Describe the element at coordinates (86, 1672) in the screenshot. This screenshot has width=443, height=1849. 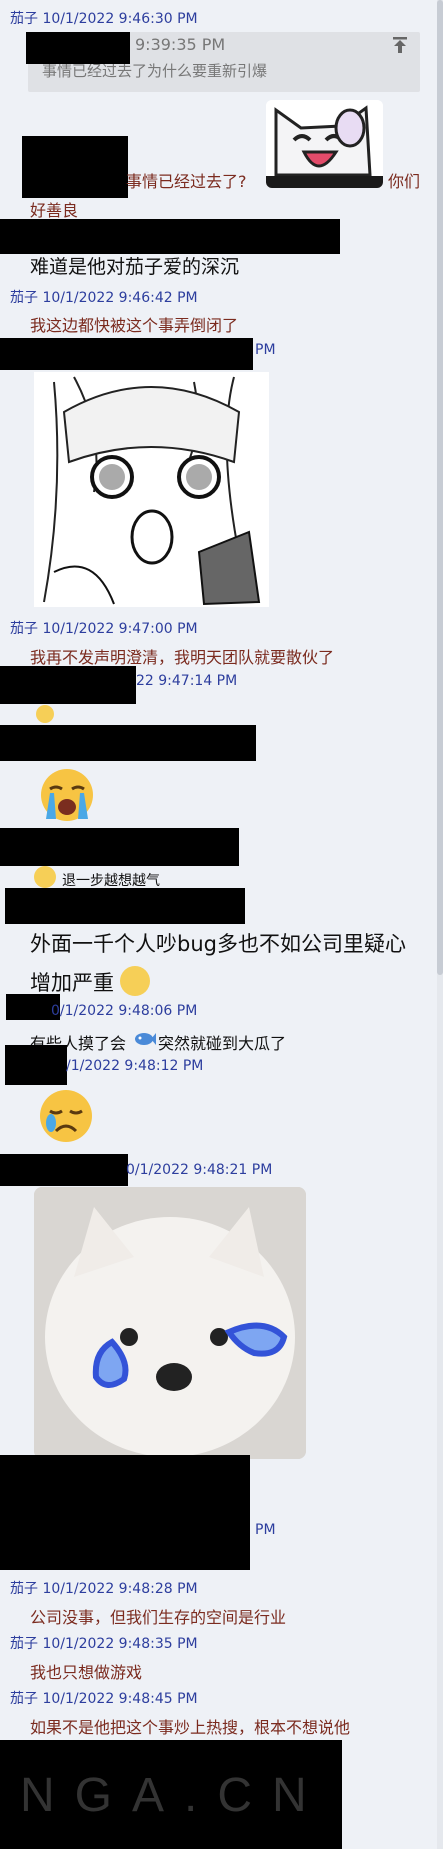
I see `message-text: 我也只想做游戏` at that location.